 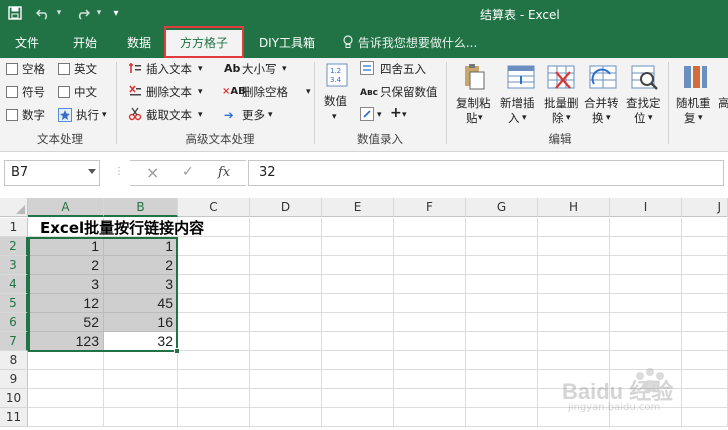 What do you see at coordinates (169, 92) in the screenshot?
I see `delete-text-button: 删除文本` at bounding box center [169, 92].